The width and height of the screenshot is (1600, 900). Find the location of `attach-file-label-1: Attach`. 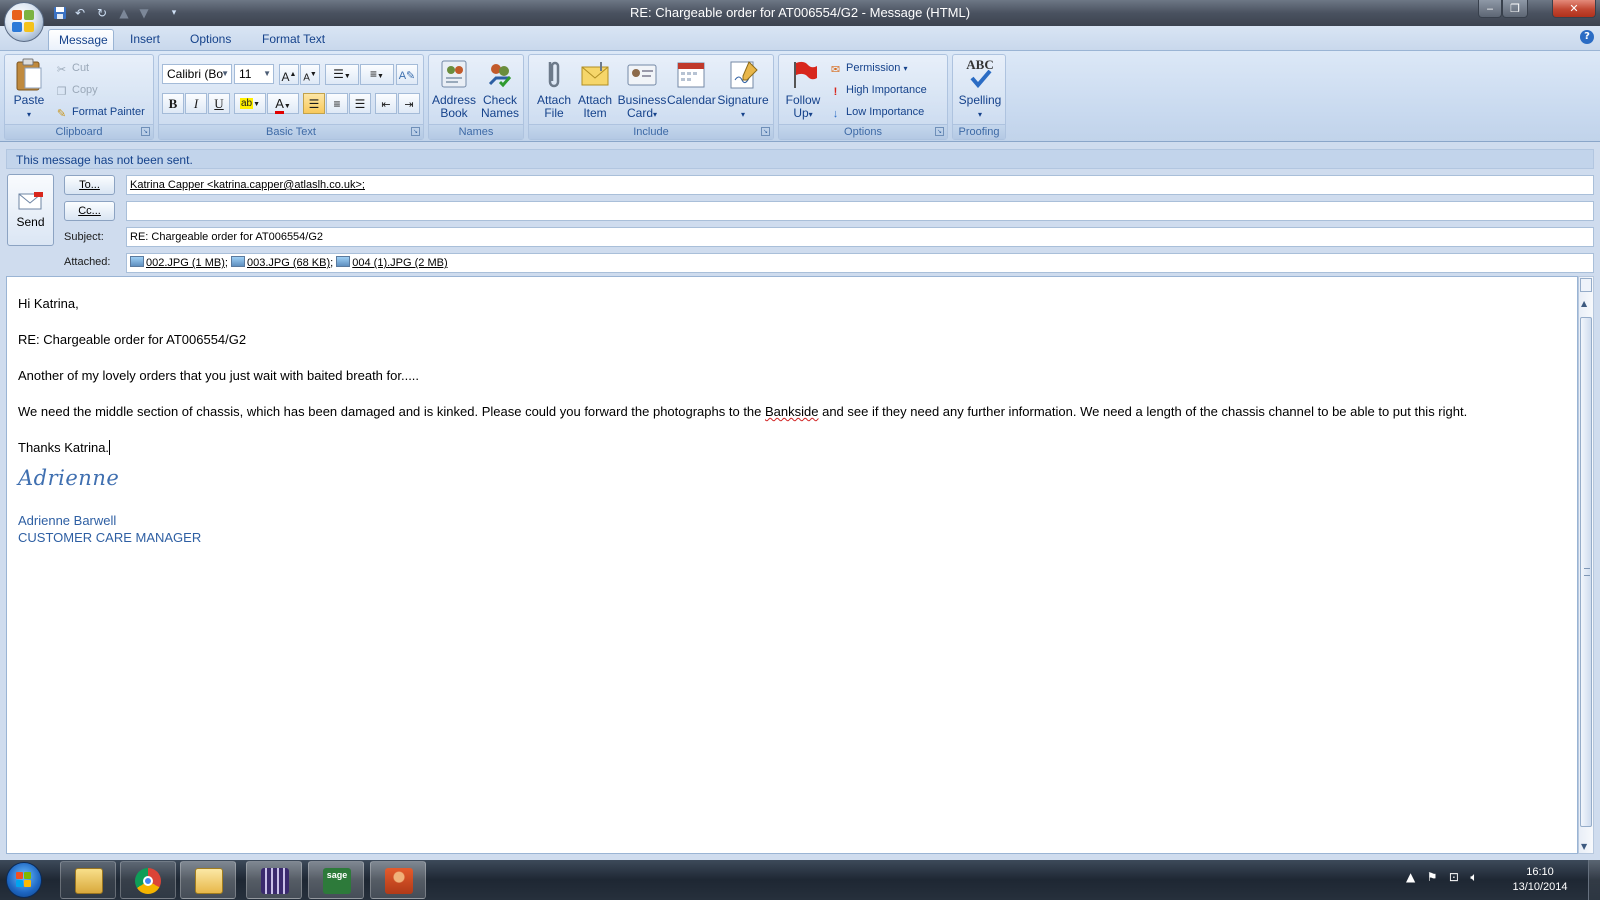

attach-file-label-1: Attach is located at coordinates (554, 100).